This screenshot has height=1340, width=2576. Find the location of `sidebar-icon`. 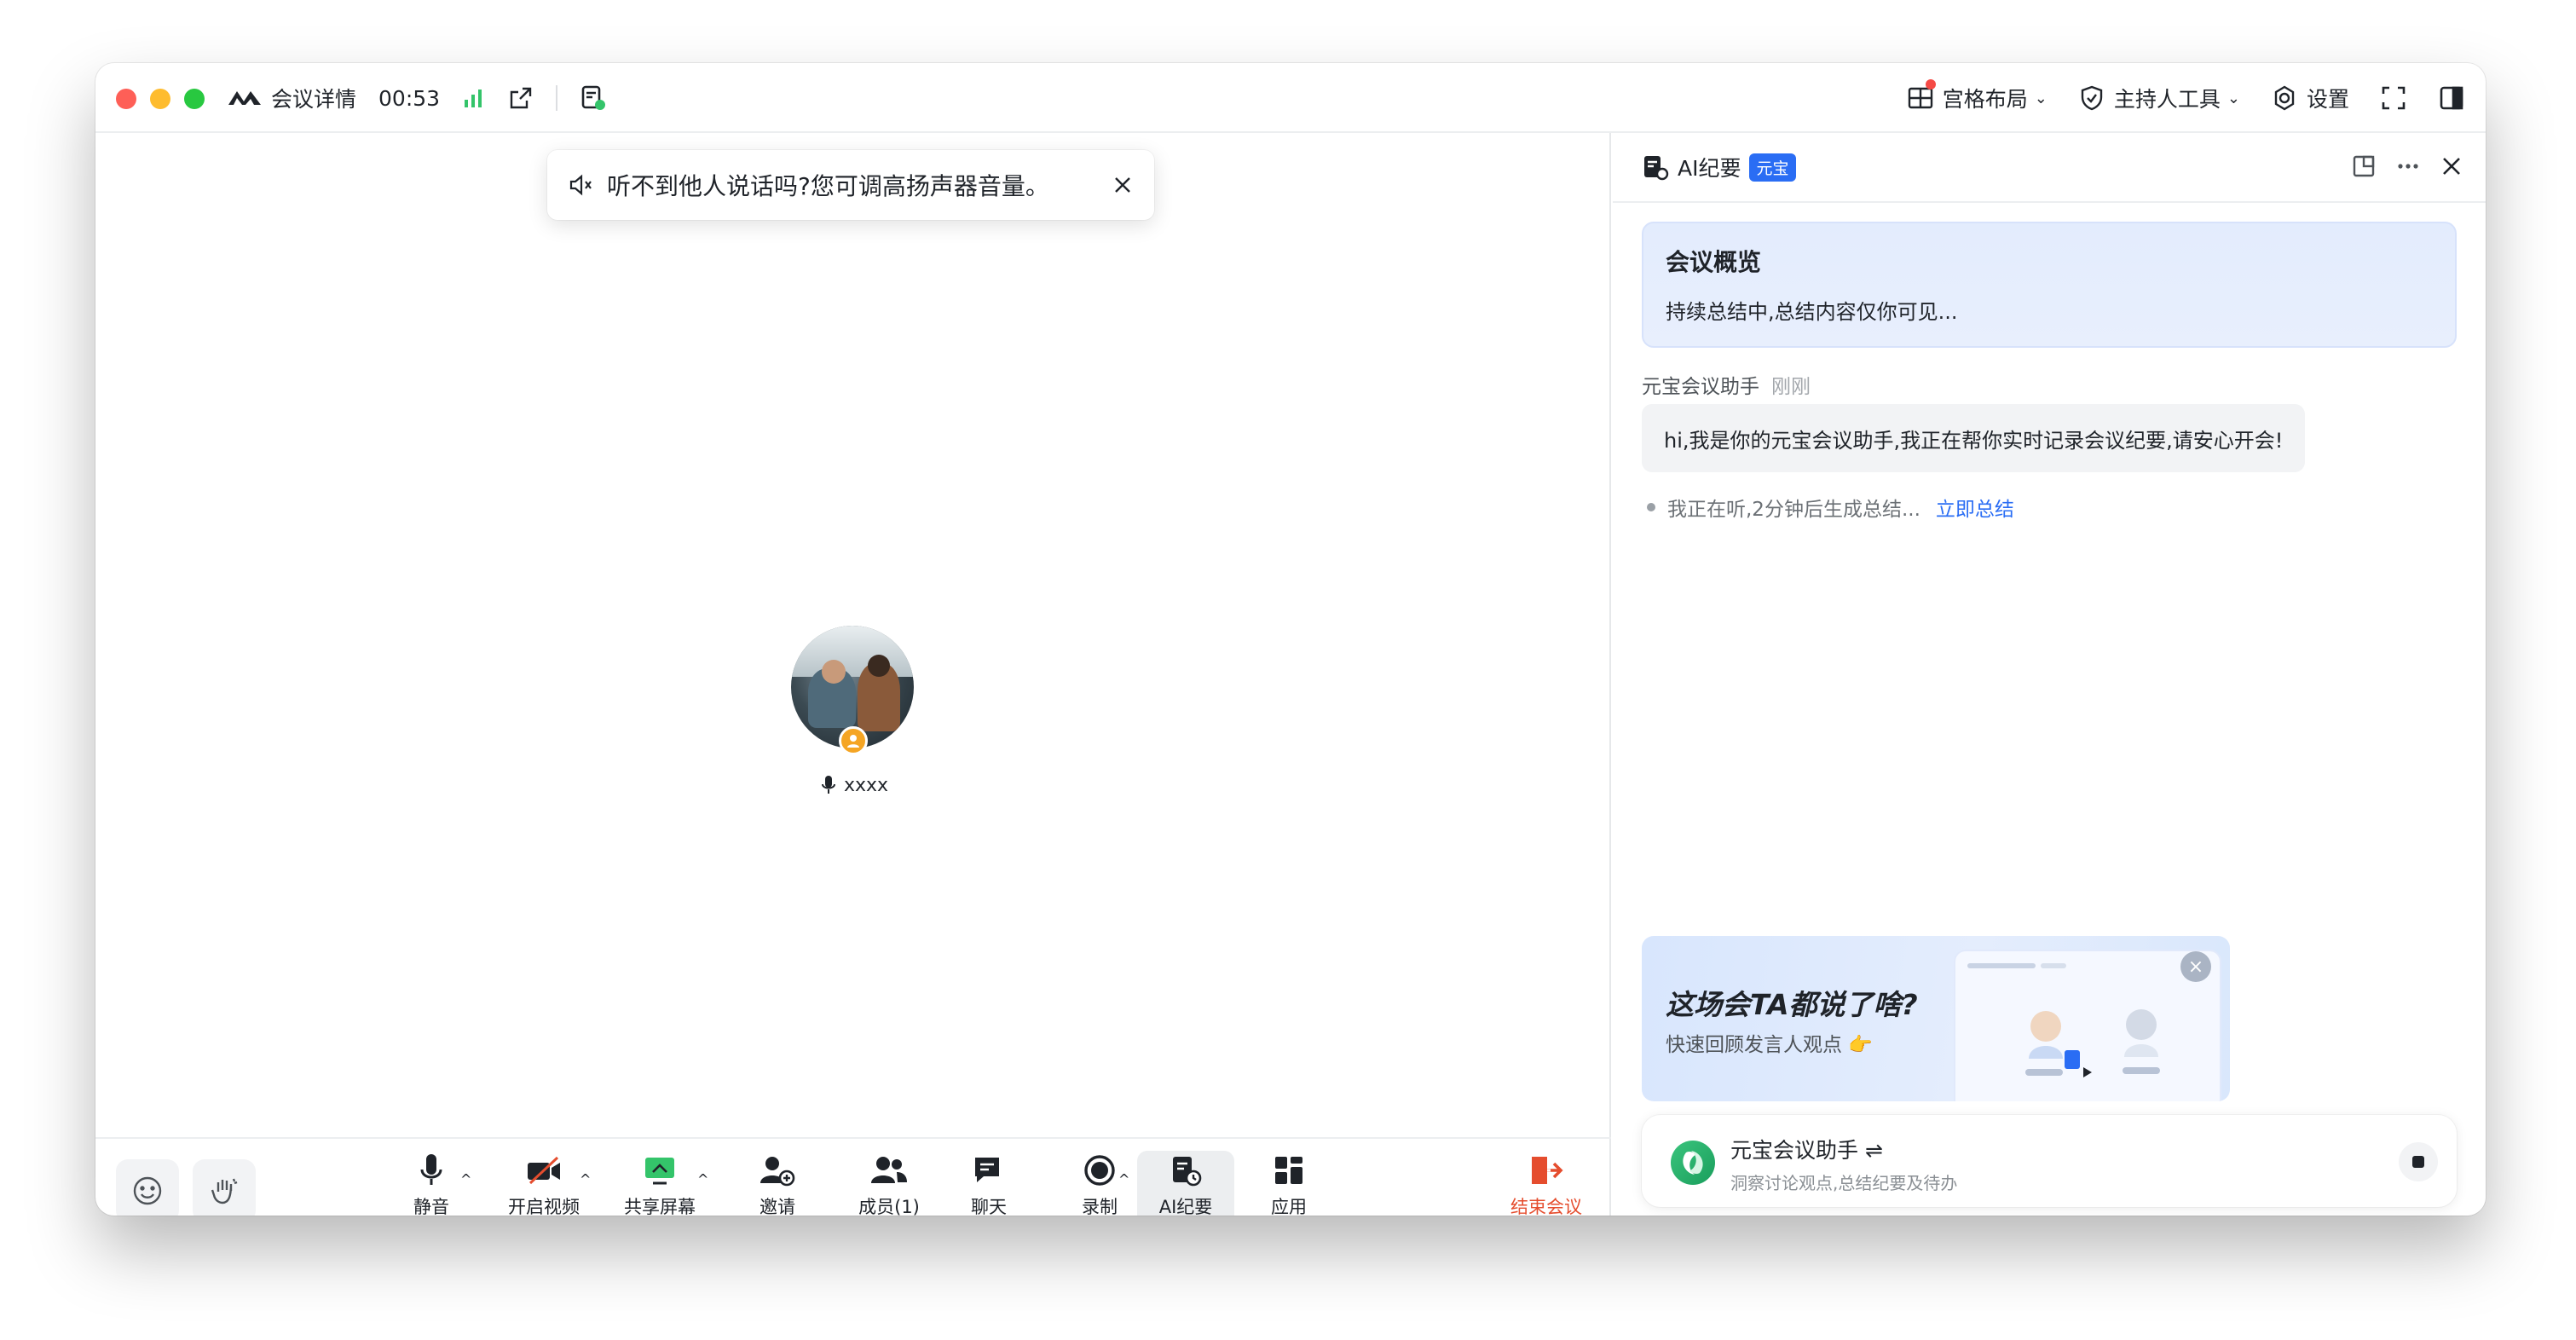

sidebar-icon is located at coordinates (2451, 98).